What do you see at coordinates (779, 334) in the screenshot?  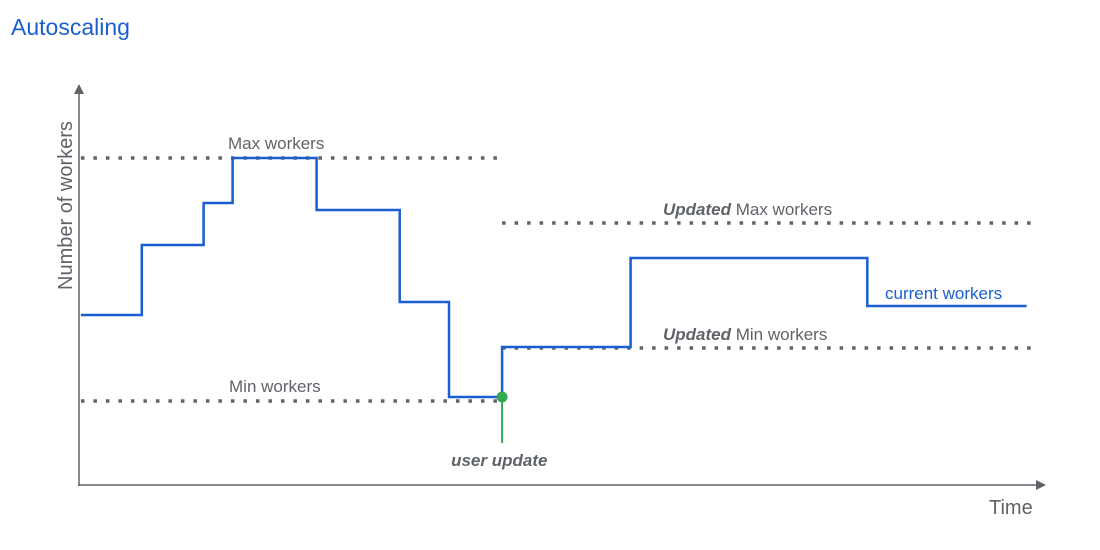 I see `label-rest: Min workers` at bounding box center [779, 334].